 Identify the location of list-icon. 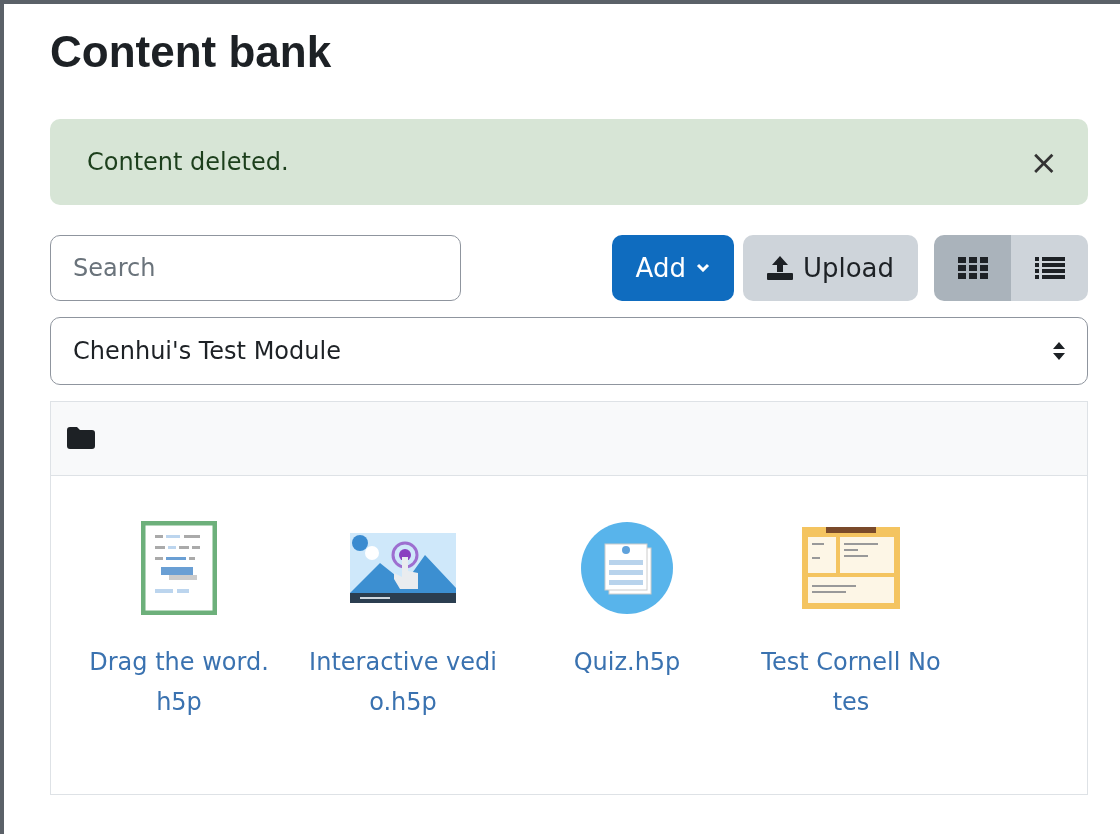
(1049, 267).